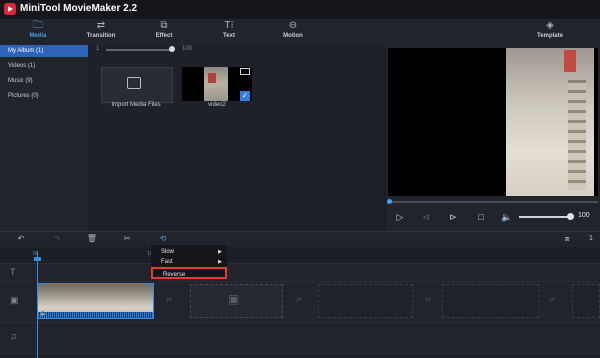  Describe the element at coordinates (57, 239) in the screenshot. I see `redo-icon: ↷` at that location.